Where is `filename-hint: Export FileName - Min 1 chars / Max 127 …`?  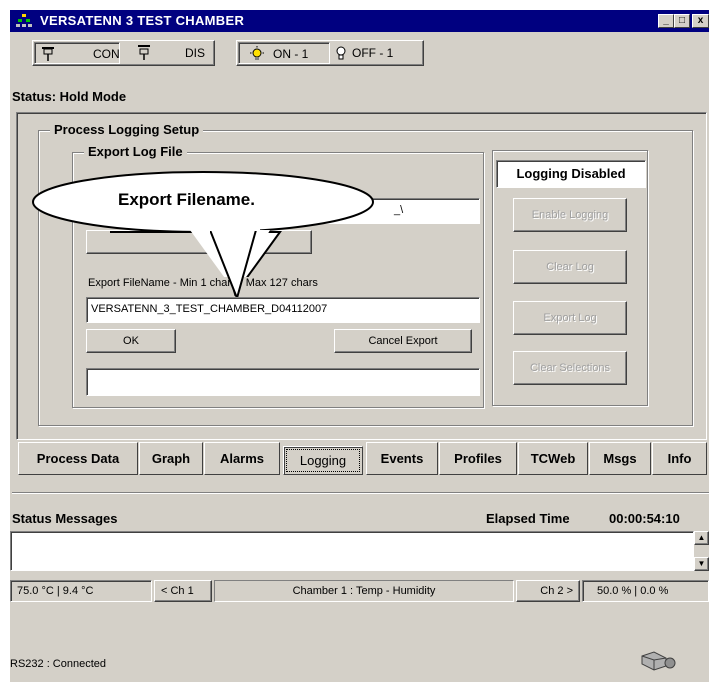 filename-hint: Export FileName - Min 1 chars / Max 127 … is located at coordinates (203, 283).